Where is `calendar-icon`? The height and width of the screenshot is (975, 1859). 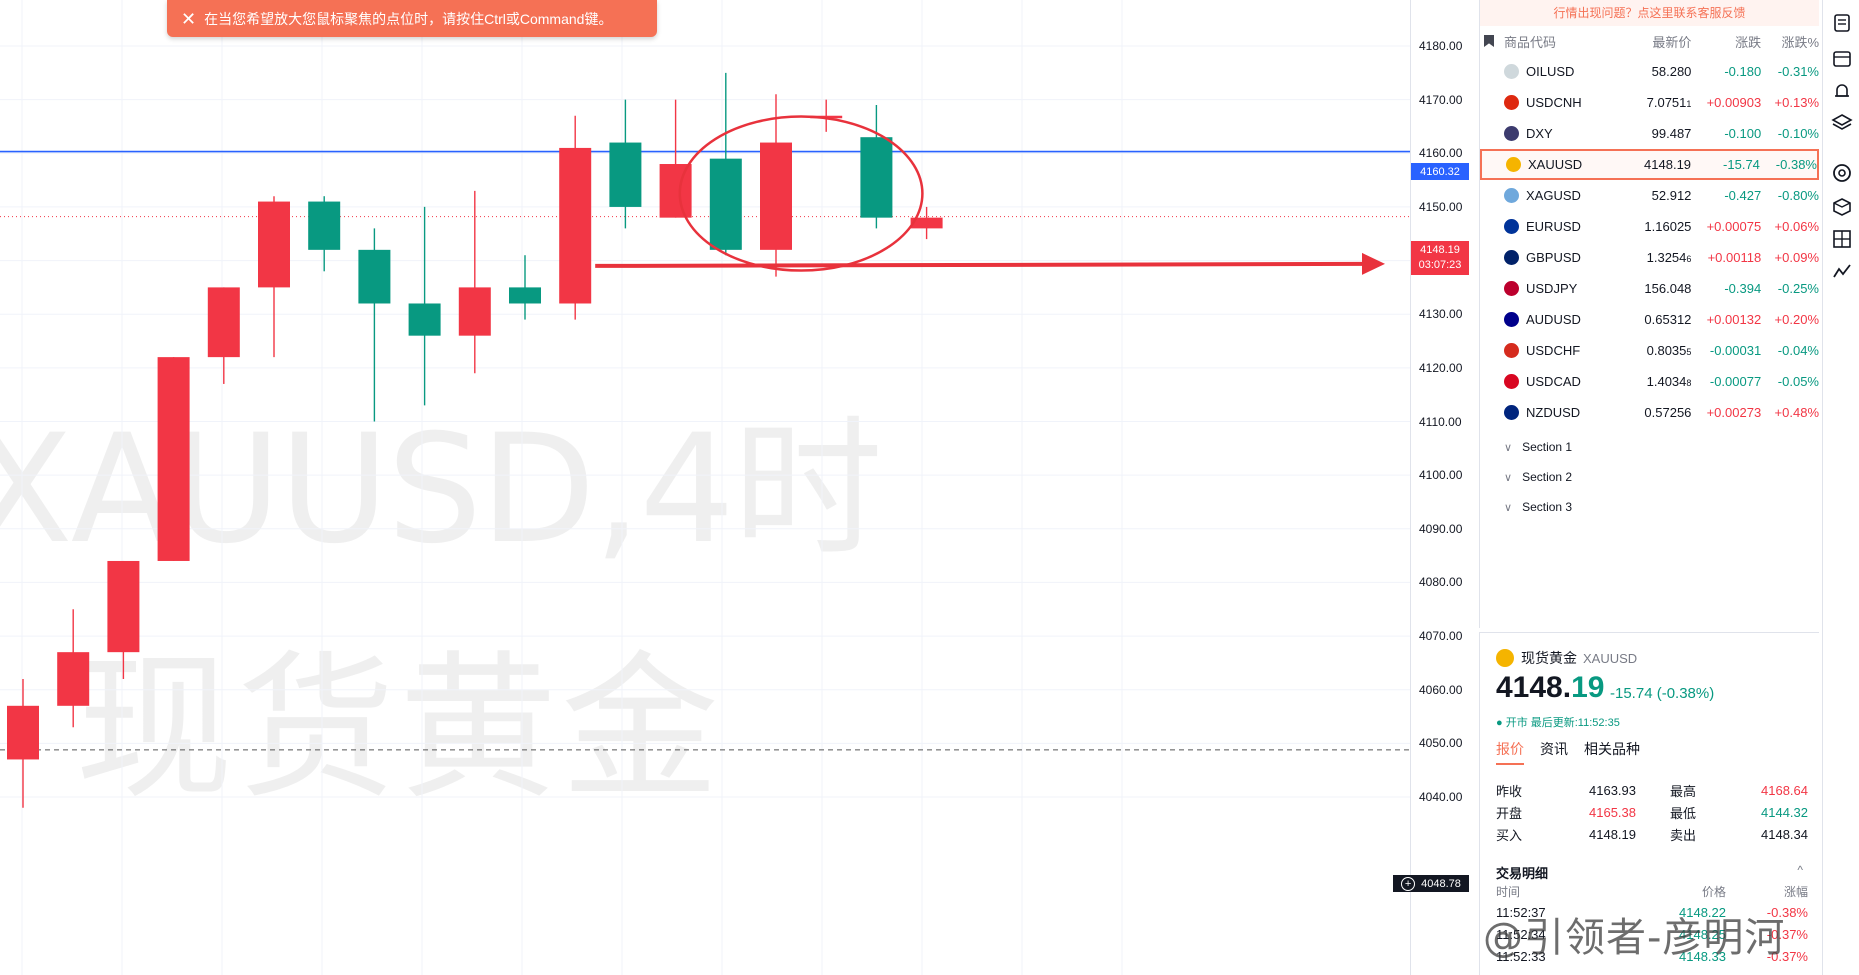
calendar-icon is located at coordinates (1842, 58).